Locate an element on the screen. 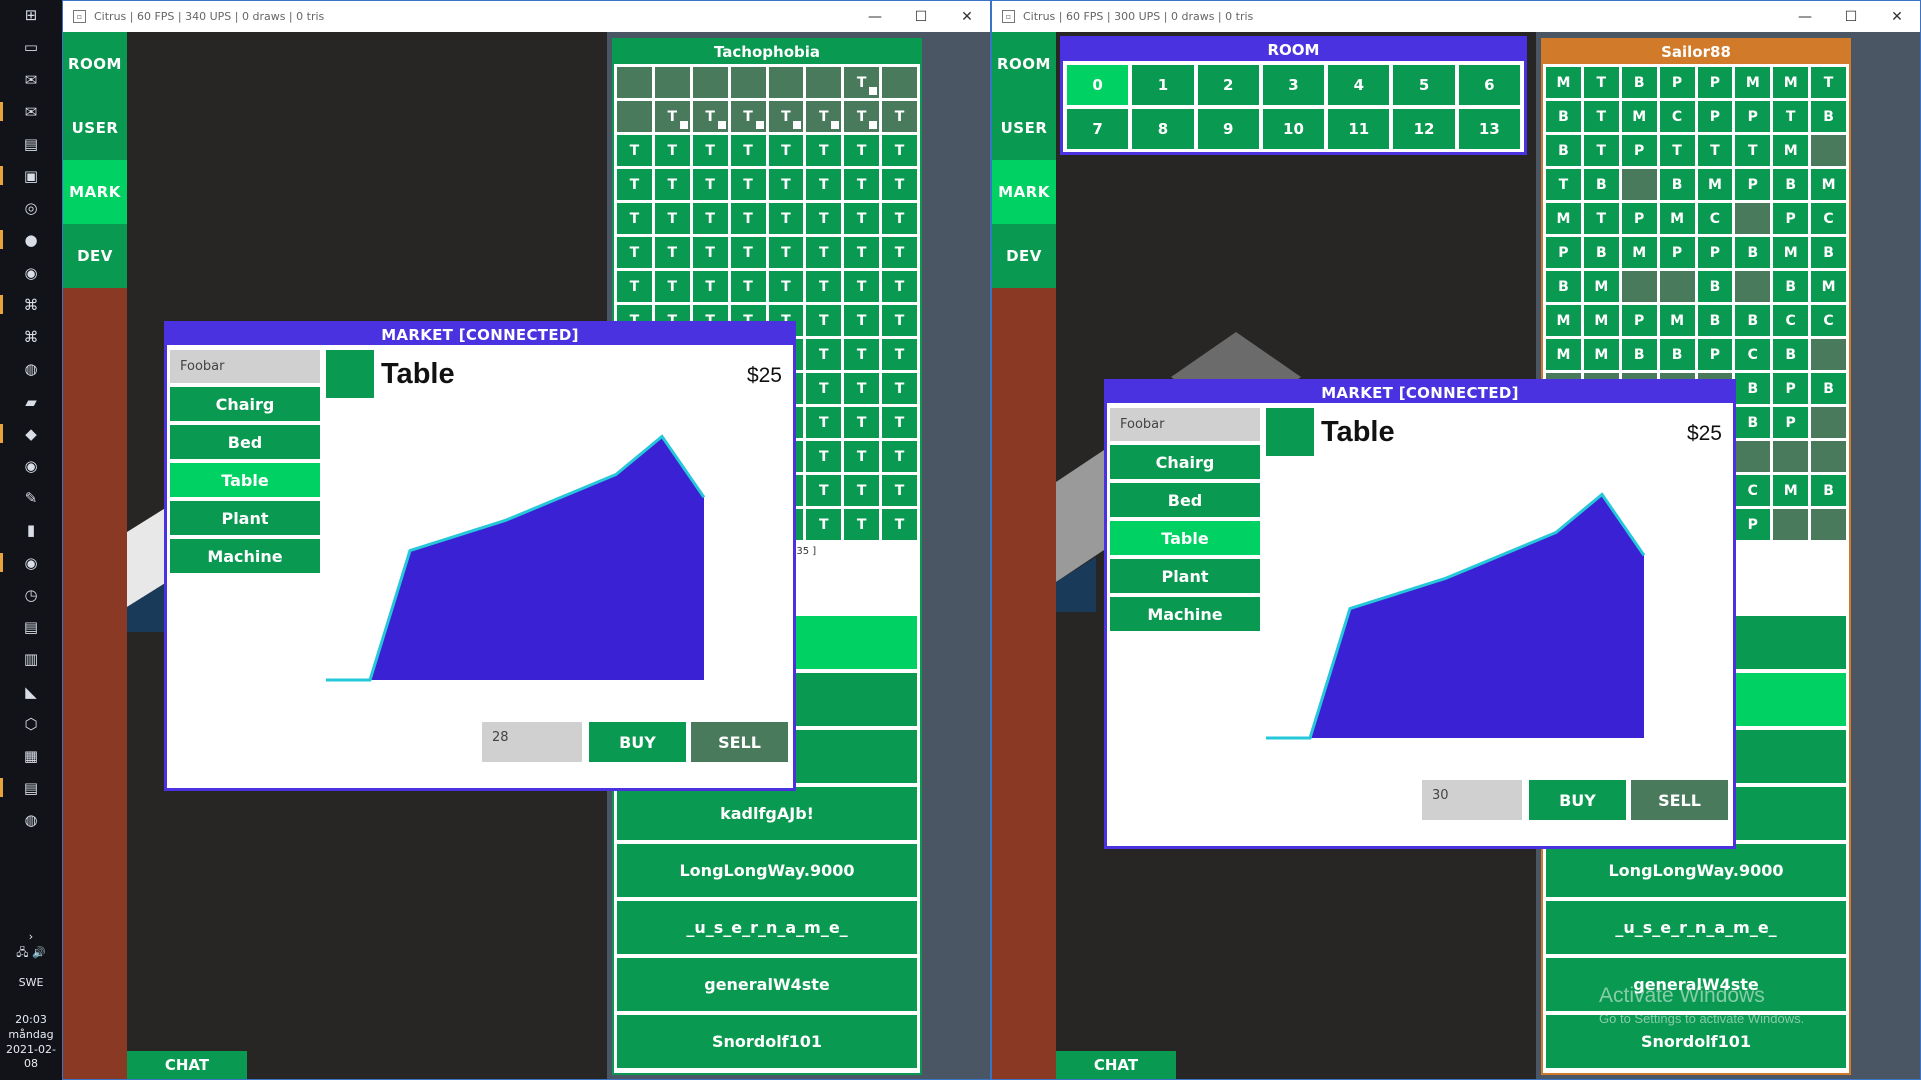  obs-icon: ◉ is located at coordinates (31, 466).